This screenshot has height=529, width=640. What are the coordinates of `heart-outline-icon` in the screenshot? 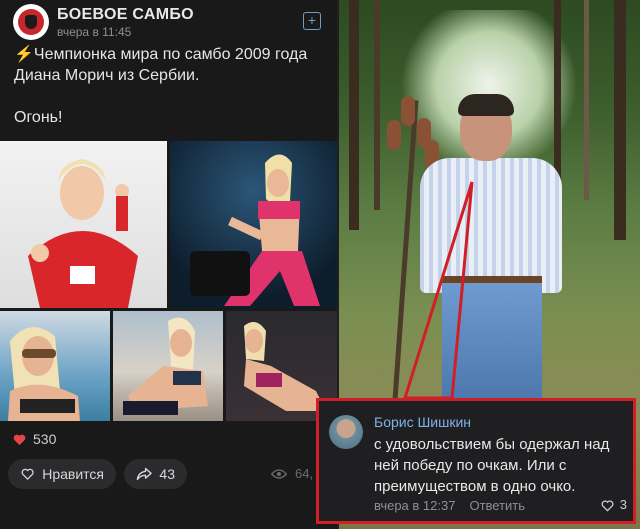 It's located at (607, 505).